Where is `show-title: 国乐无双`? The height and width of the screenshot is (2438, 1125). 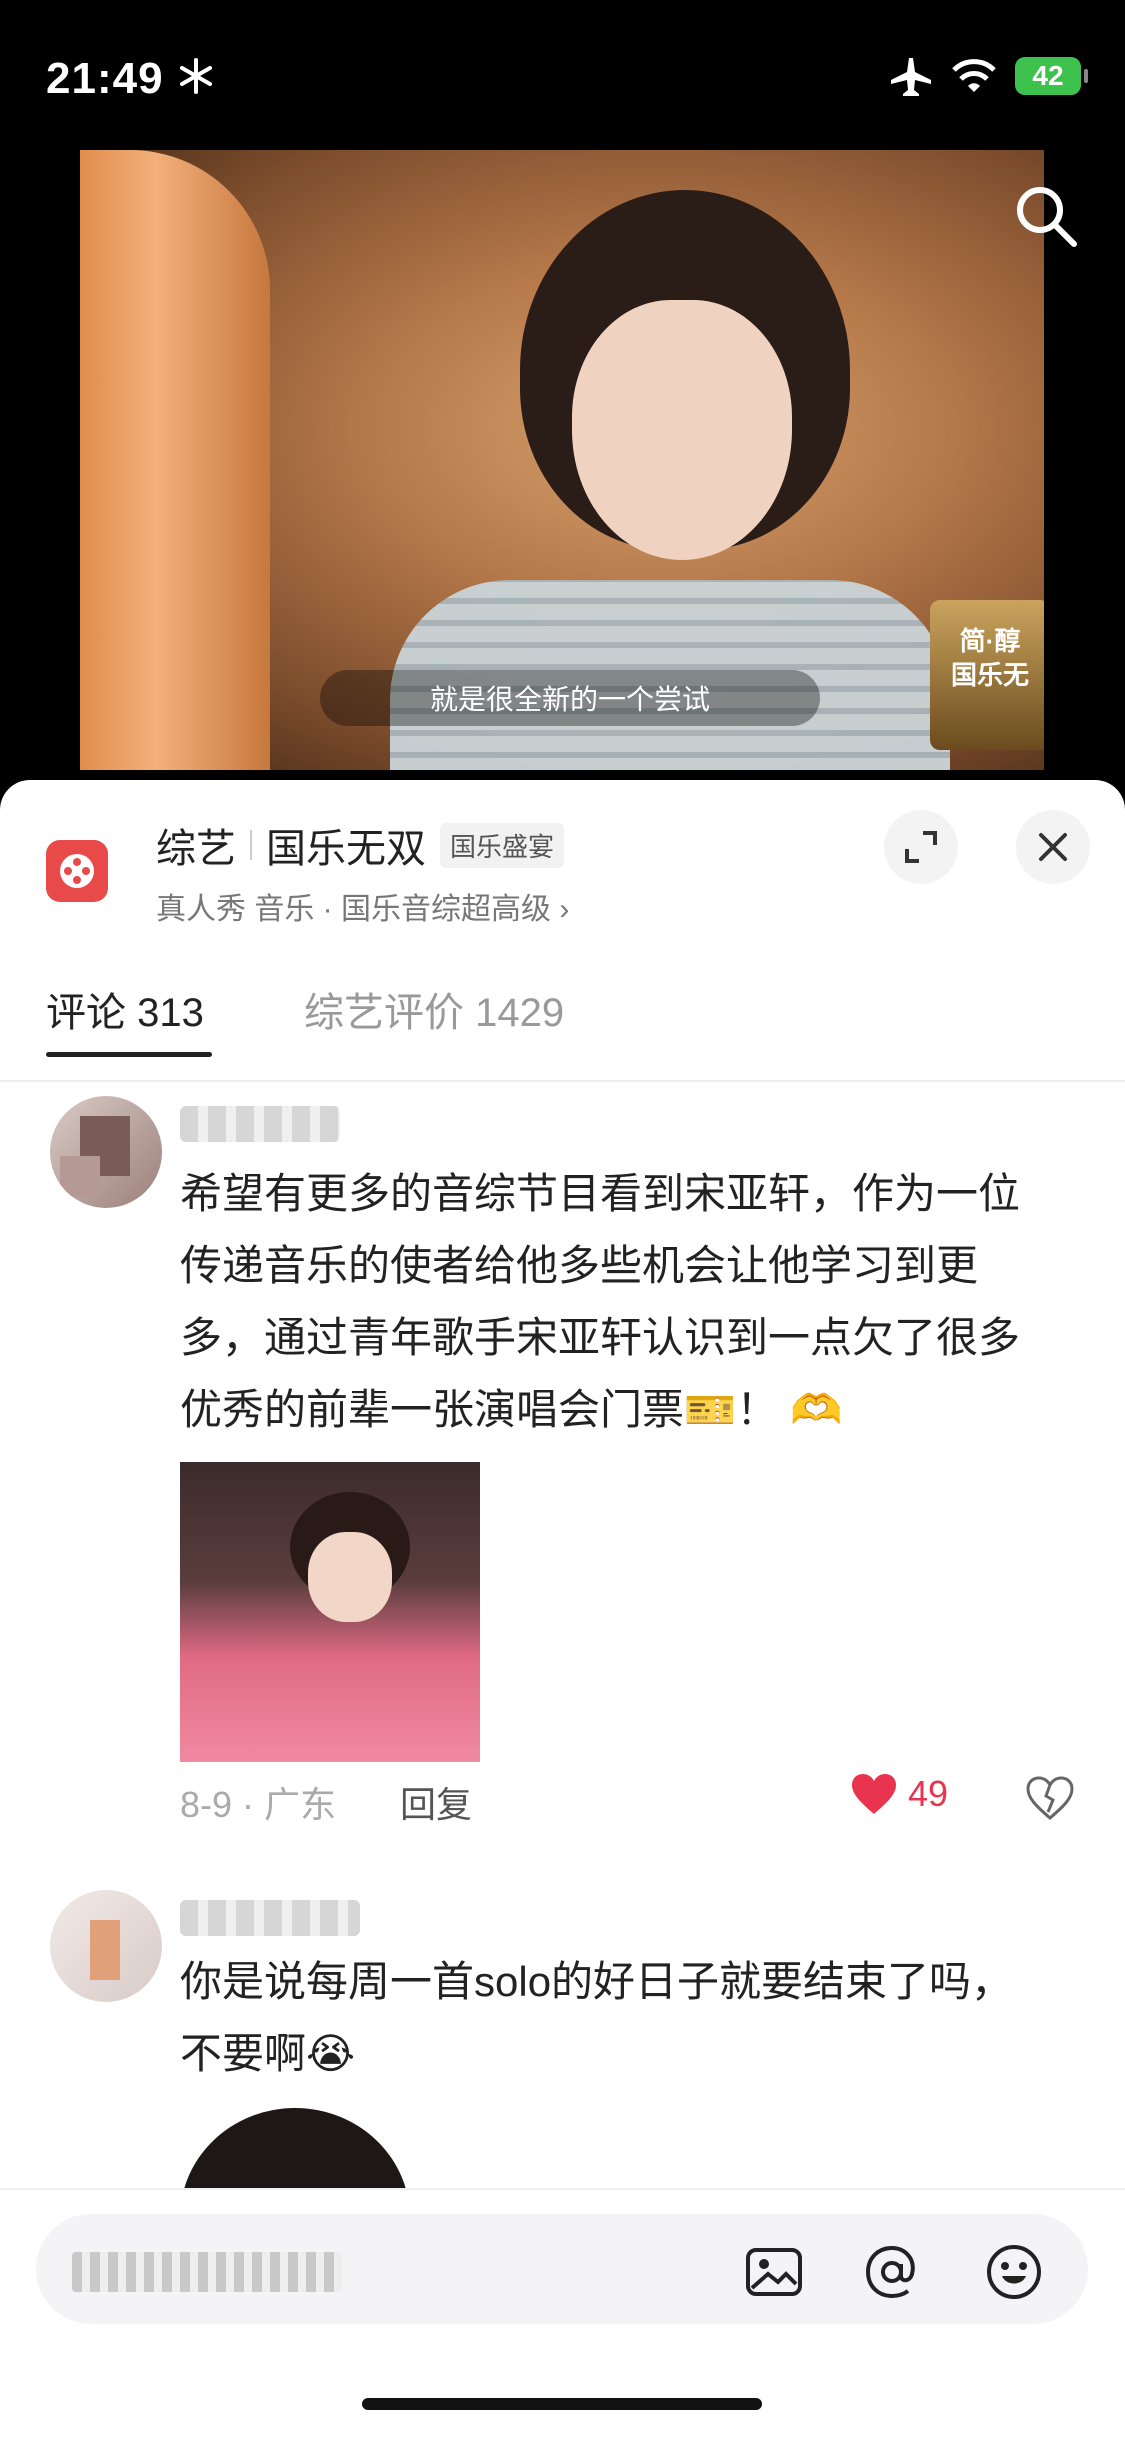
show-title: 国乐无双 is located at coordinates (346, 849).